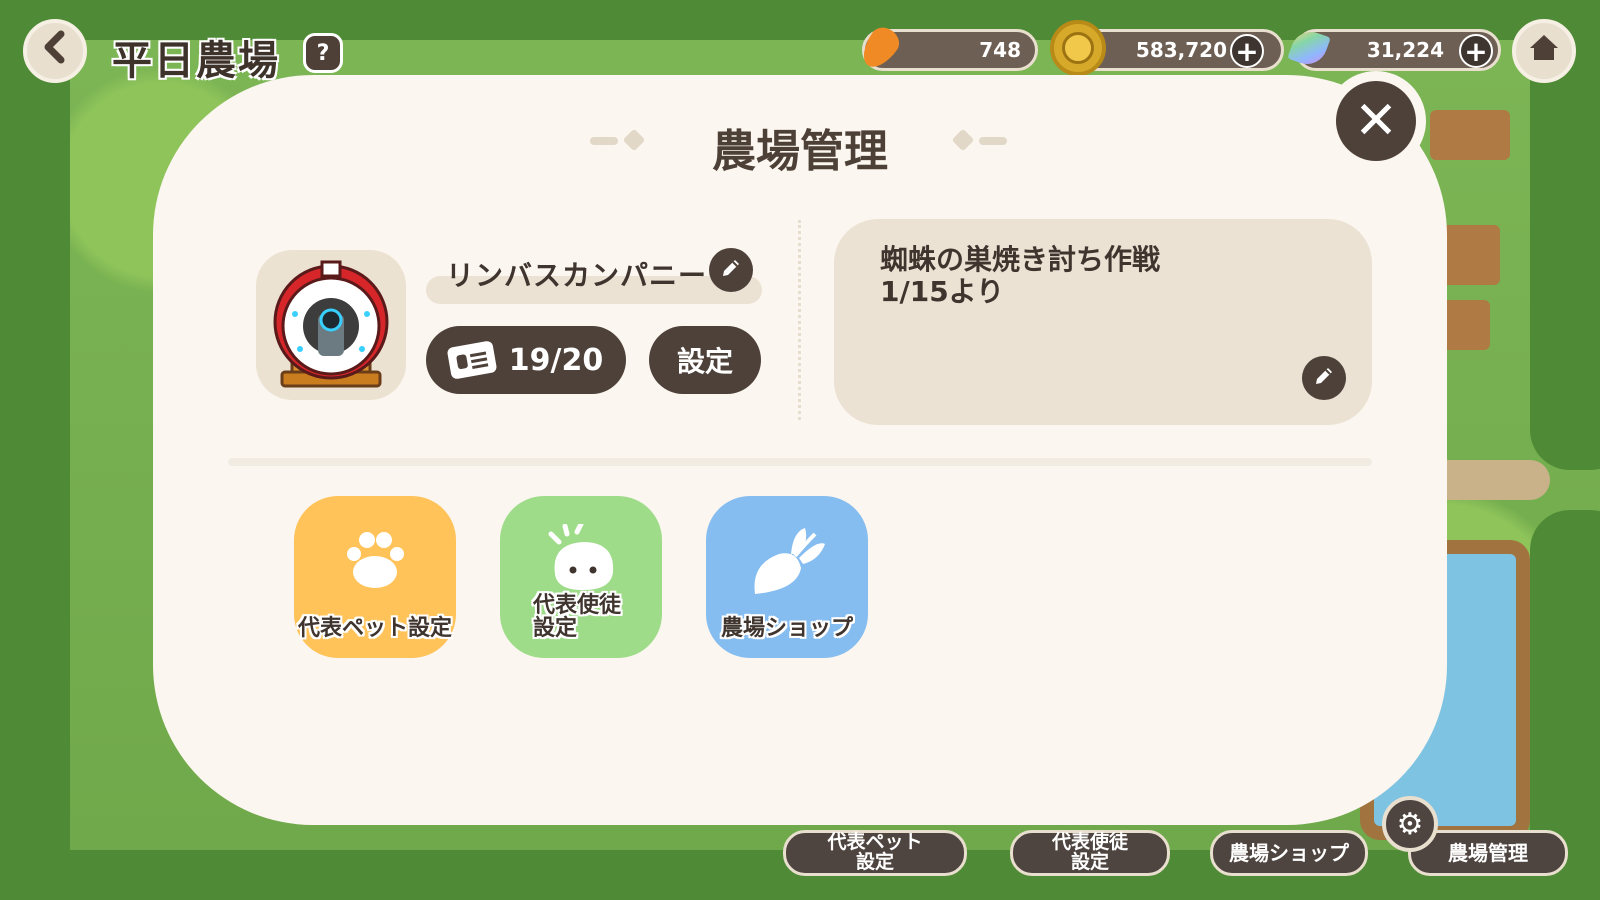 The image size is (1600, 900). I want to click on visitor-count: 19/20, so click(556, 360).